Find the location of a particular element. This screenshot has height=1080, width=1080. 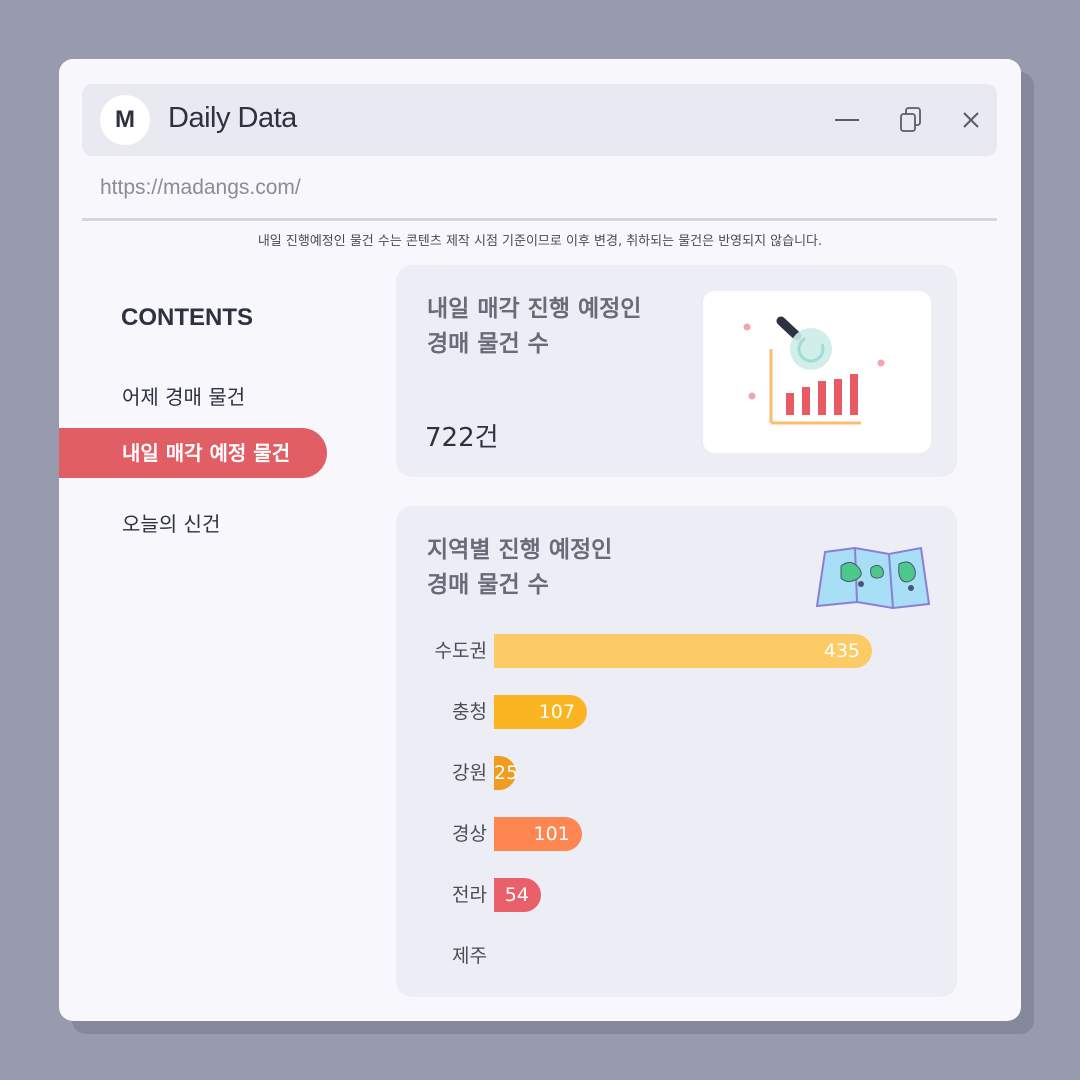

bar-value-label: 107 is located at coordinates (556, 712).